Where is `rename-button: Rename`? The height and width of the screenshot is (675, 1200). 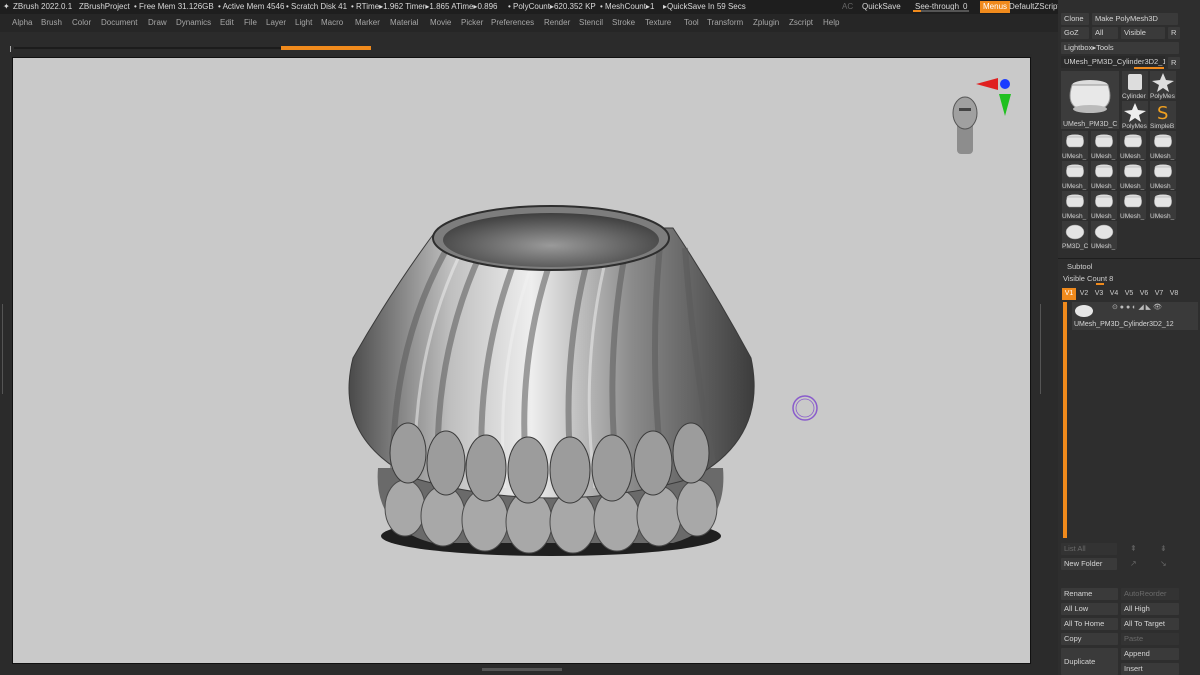
rename-button: Rename is located at coordinates (1089, 594).